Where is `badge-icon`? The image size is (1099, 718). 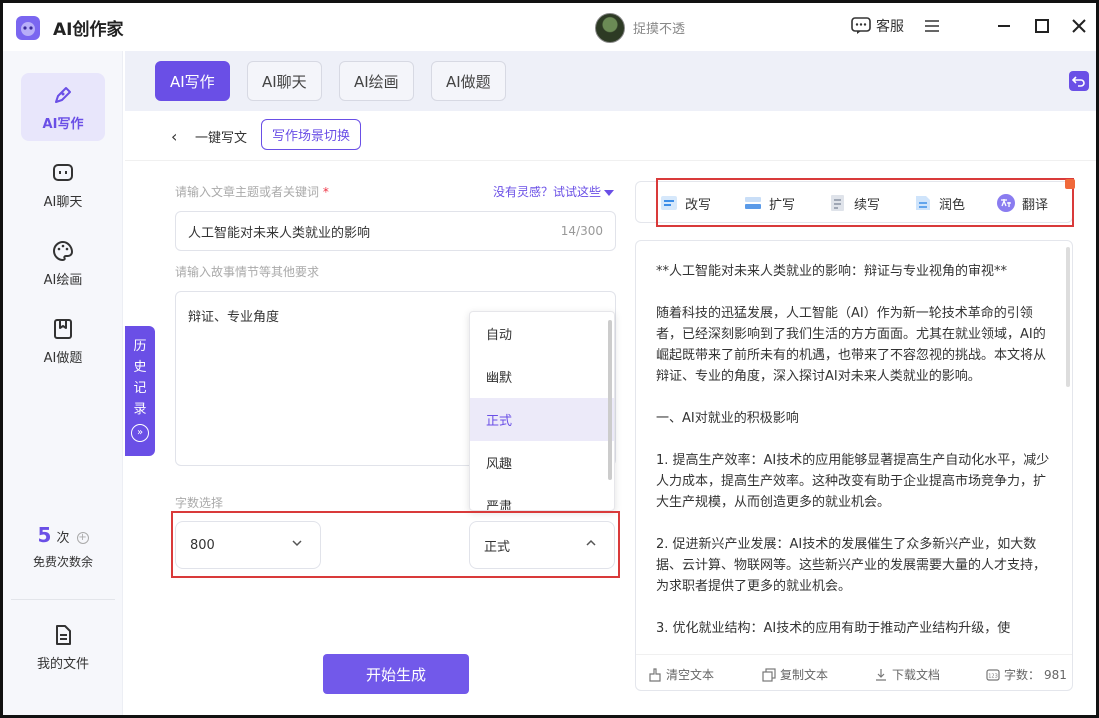 badge-icon is located at coordinates (1070, 184).